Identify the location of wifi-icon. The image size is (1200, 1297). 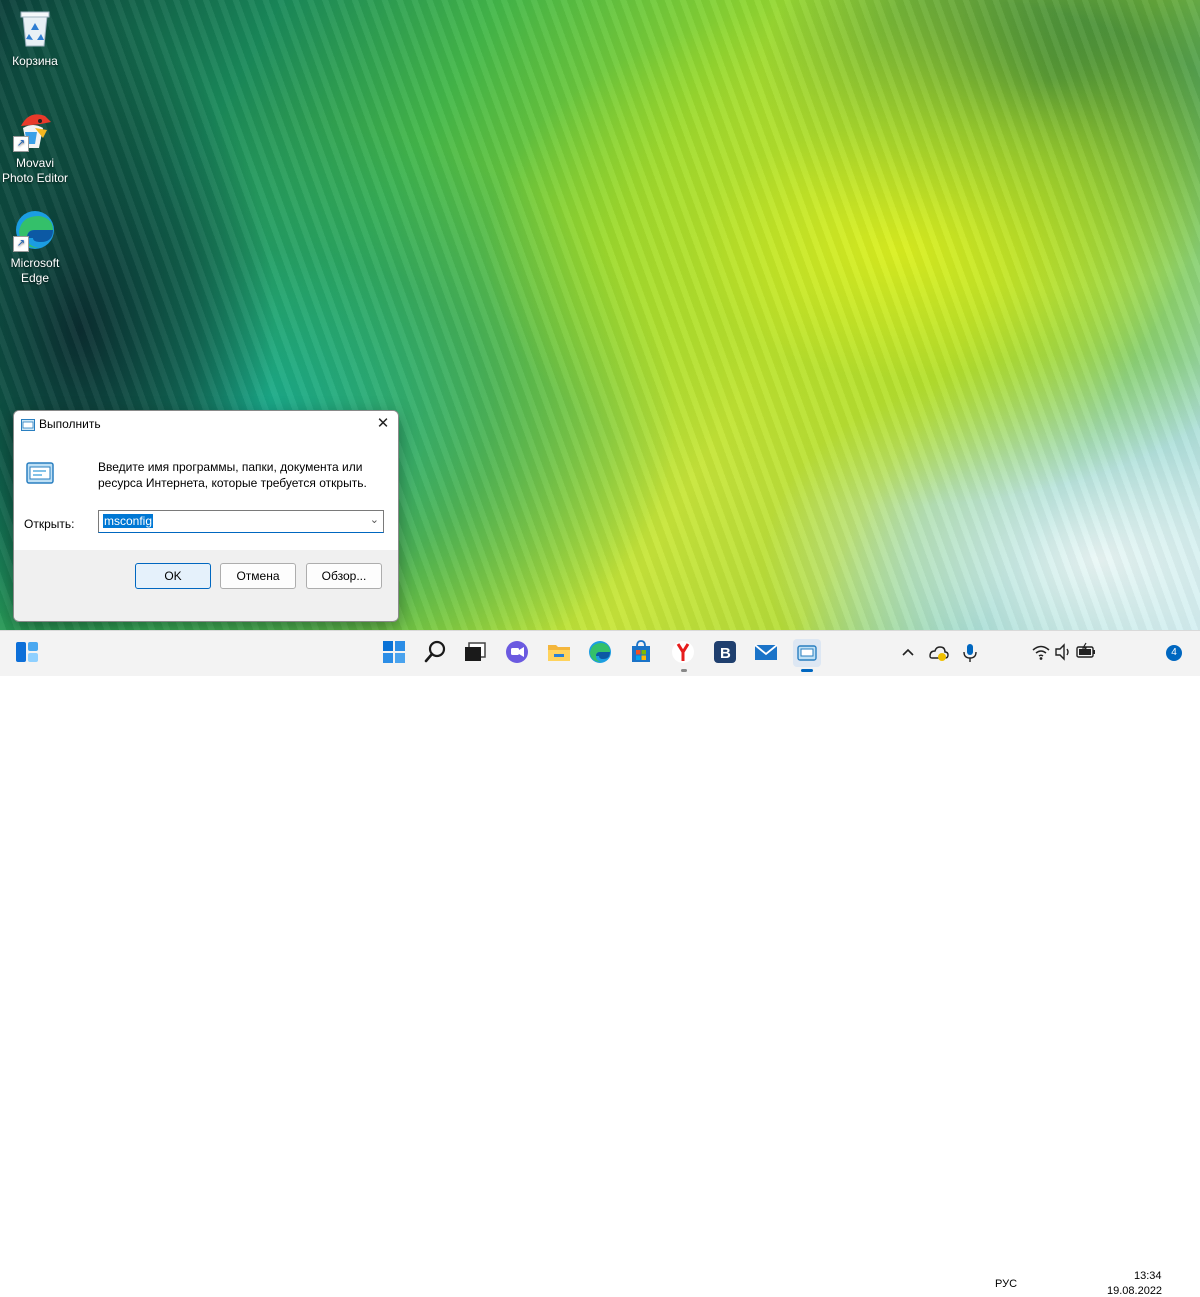
(1041, 653).